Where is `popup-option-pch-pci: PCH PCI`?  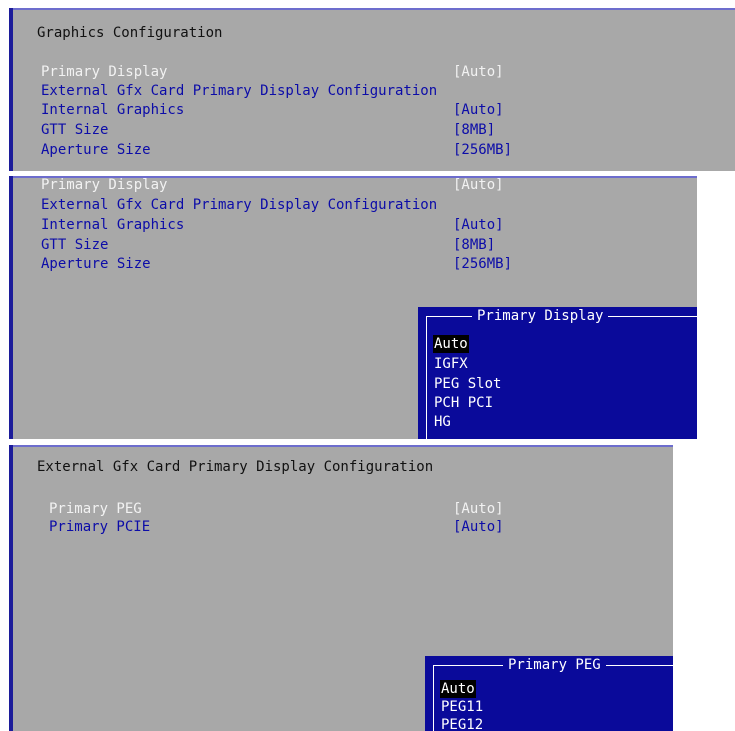
popup-option-pch-pci: PCH PCI is located at coordinates (463, 403).